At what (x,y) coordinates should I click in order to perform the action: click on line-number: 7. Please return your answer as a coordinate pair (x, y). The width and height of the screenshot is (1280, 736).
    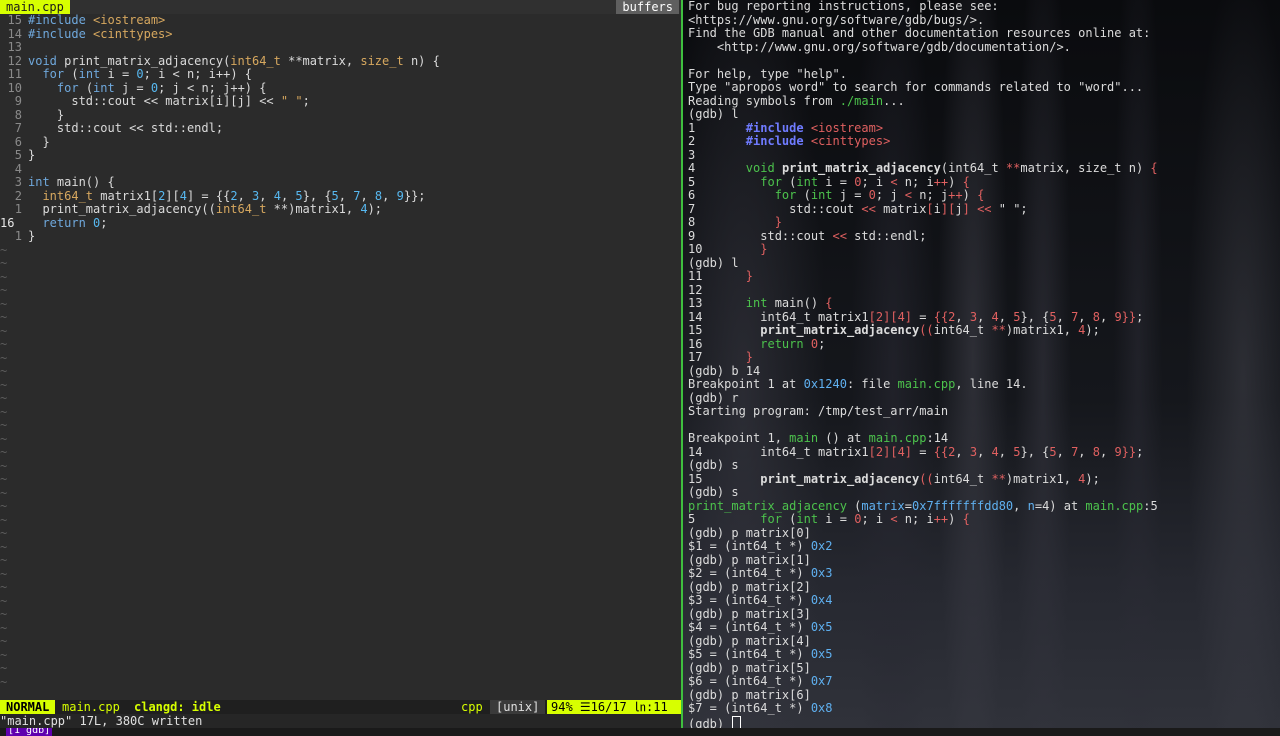
    Looking at the image, I should click on (18, 128).